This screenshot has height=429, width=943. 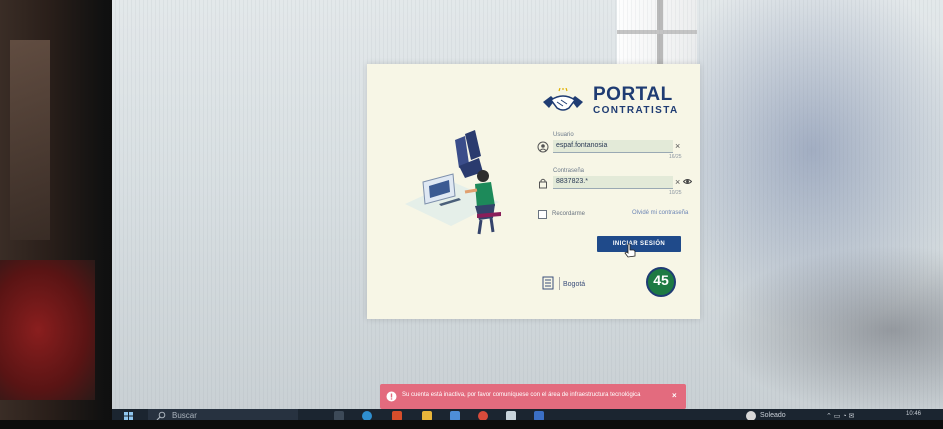 I want to click on password-input: 8837823.*, so click(x=613, y=182).